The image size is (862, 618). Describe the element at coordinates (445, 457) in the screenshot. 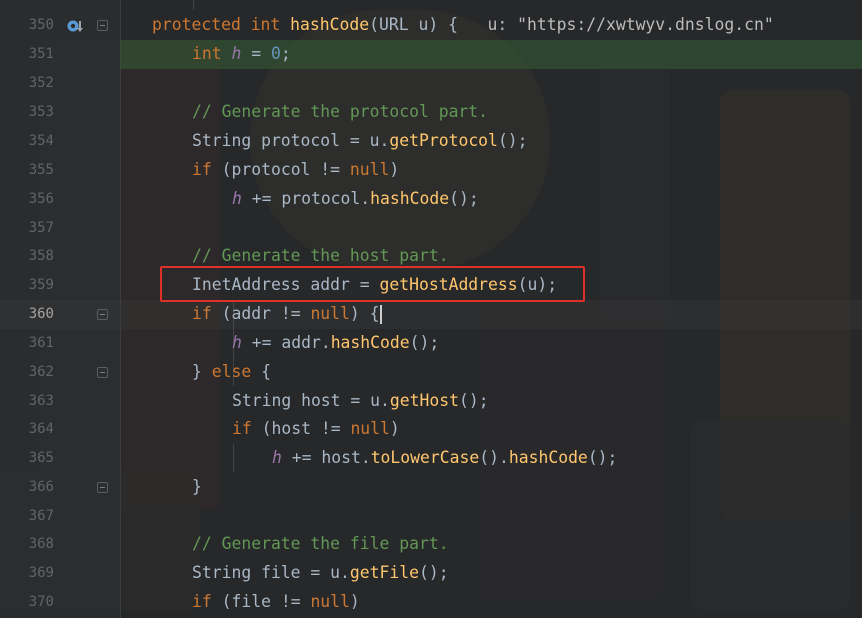

I see `code-text: h += host.toLowerCase().hashCode();` at that location.